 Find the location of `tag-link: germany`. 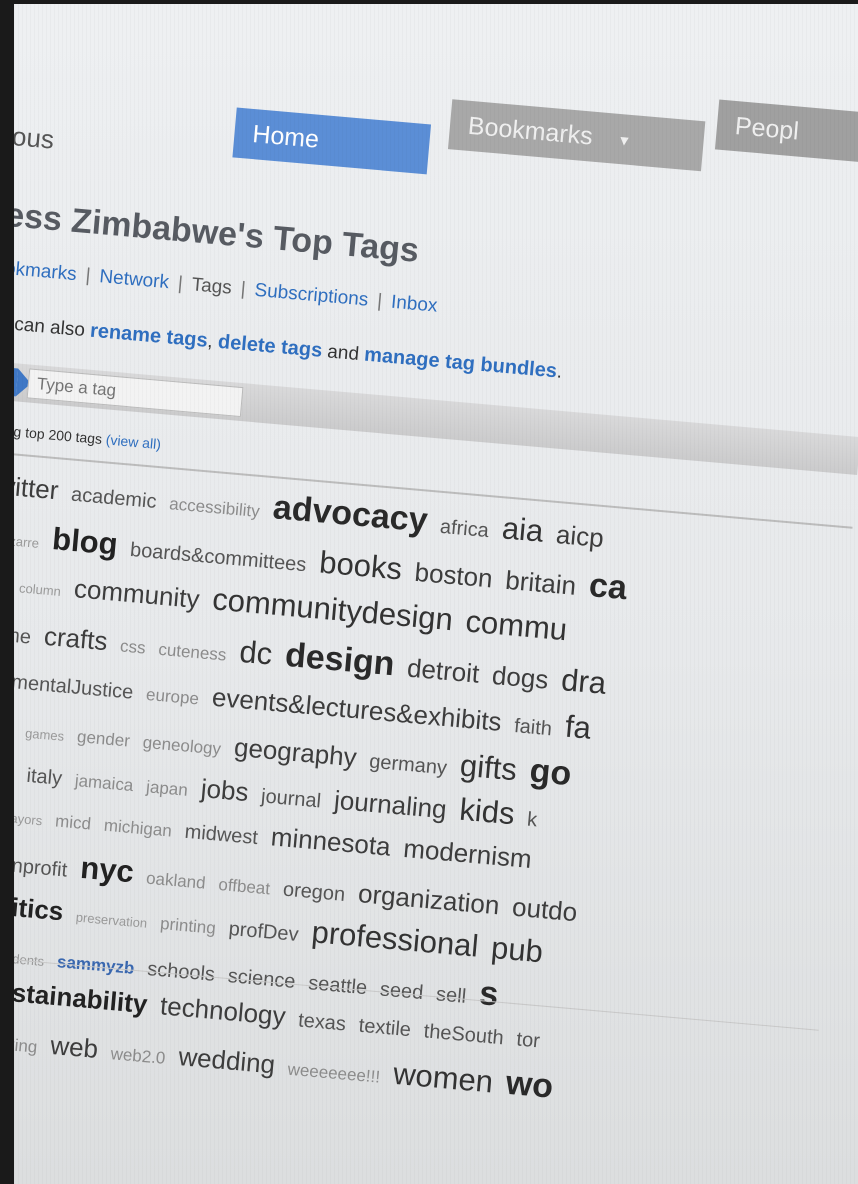

tag-link: germany is located at coordinates (408, 766).